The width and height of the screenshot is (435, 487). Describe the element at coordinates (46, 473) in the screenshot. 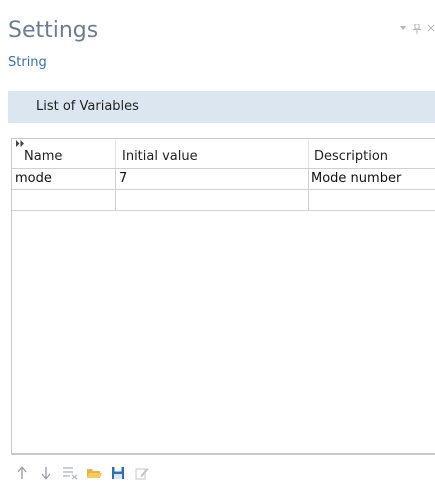

I see `move-down-icon` at that location.